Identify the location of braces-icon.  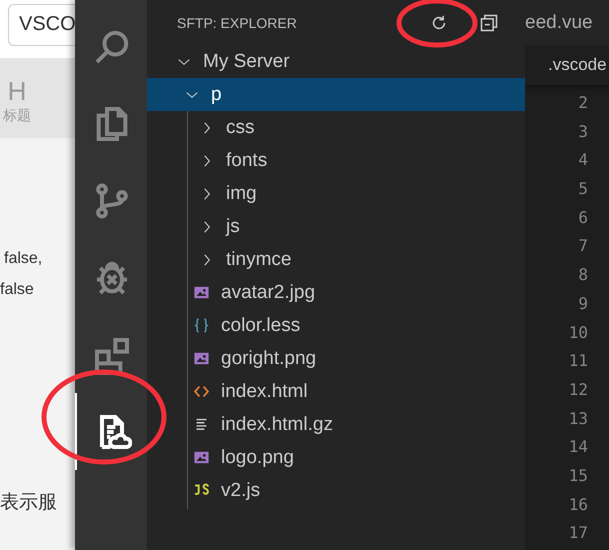
(201, 325).